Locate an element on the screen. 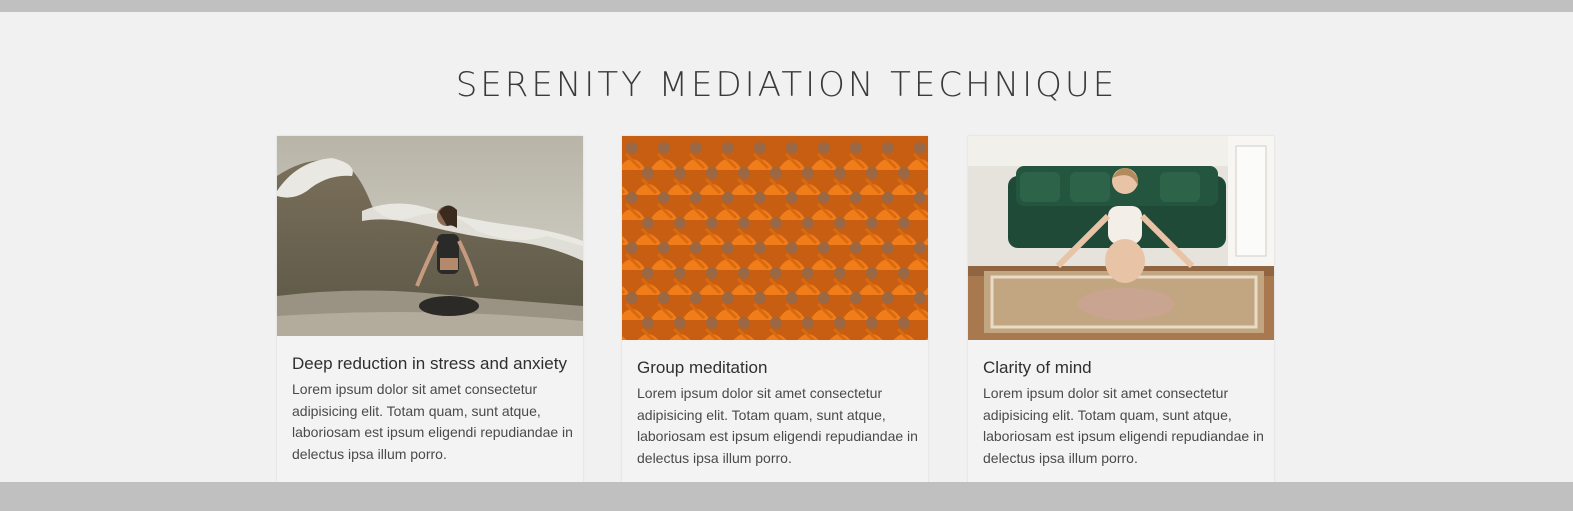  card-title: Group meditation is located at coordinates (702, 367).